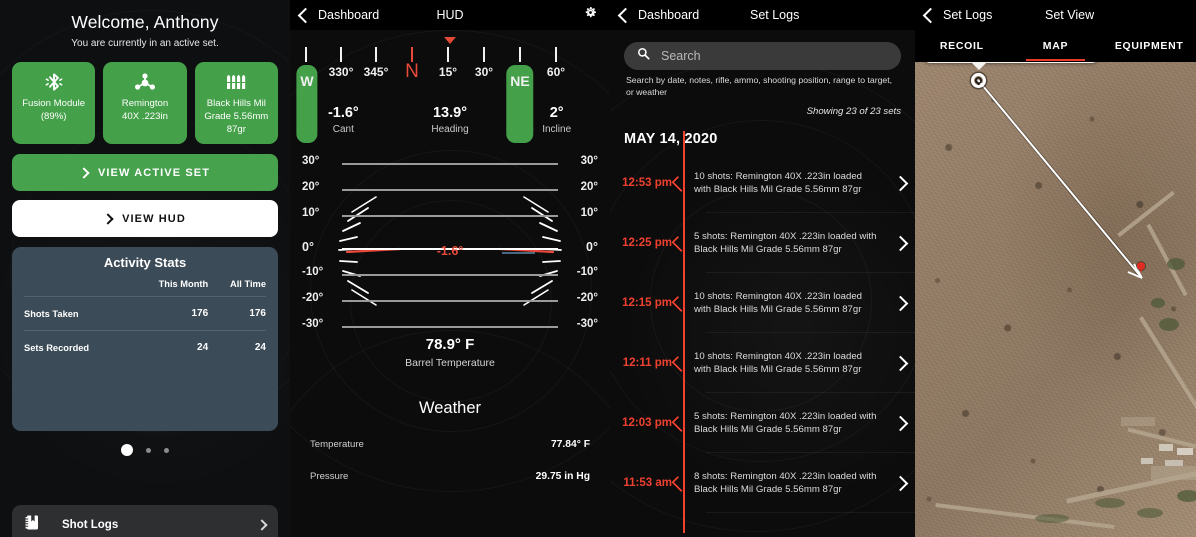 The width and height of the screenshot is (1196, 537). I want to click on gear-icon, so click(590, 15).